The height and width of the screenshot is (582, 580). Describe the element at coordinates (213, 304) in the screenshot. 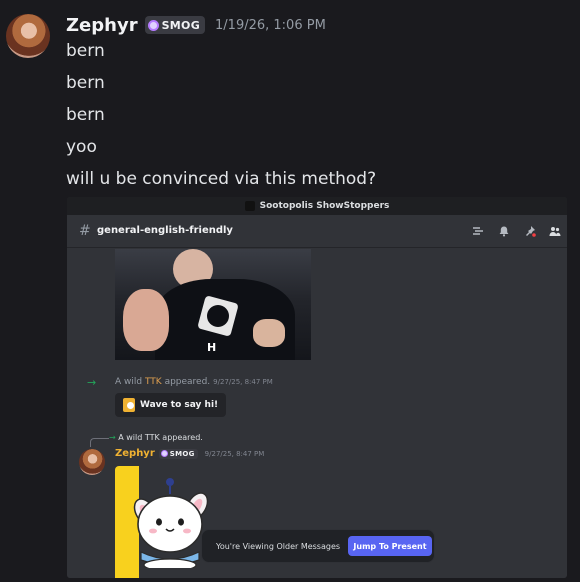

I see `gif-image: H` at that location.